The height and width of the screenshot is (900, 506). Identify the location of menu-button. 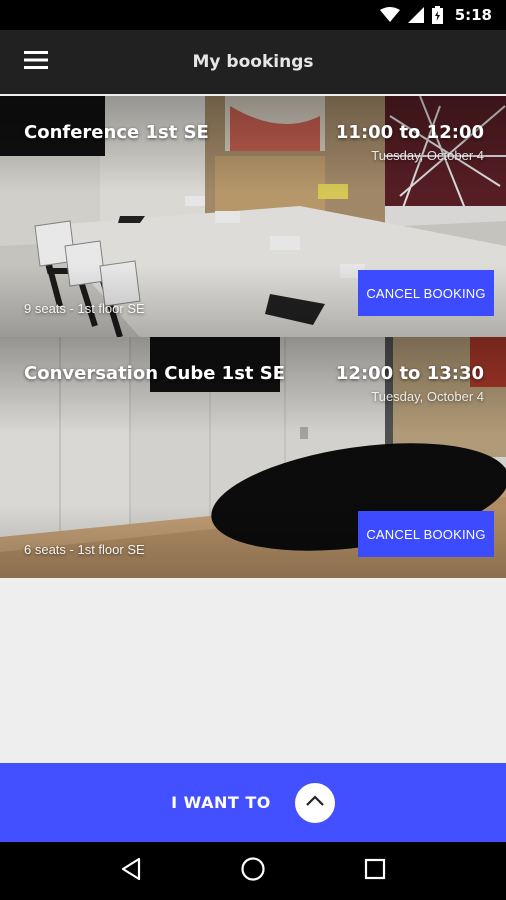
(36, 62).